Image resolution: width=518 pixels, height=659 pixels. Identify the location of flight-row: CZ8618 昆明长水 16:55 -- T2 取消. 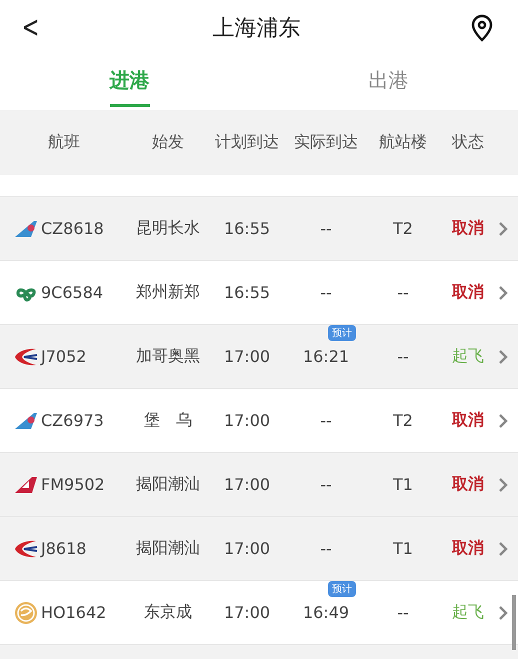
(259, 229).